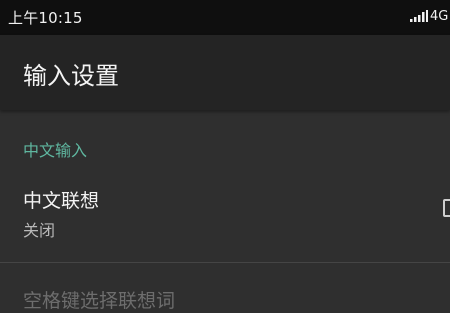 The height and width of the screenshot is (313, 450). Describe the element at coordinates (439, 16) in the screenshot. I see `network-type-label: 4G` at that location.